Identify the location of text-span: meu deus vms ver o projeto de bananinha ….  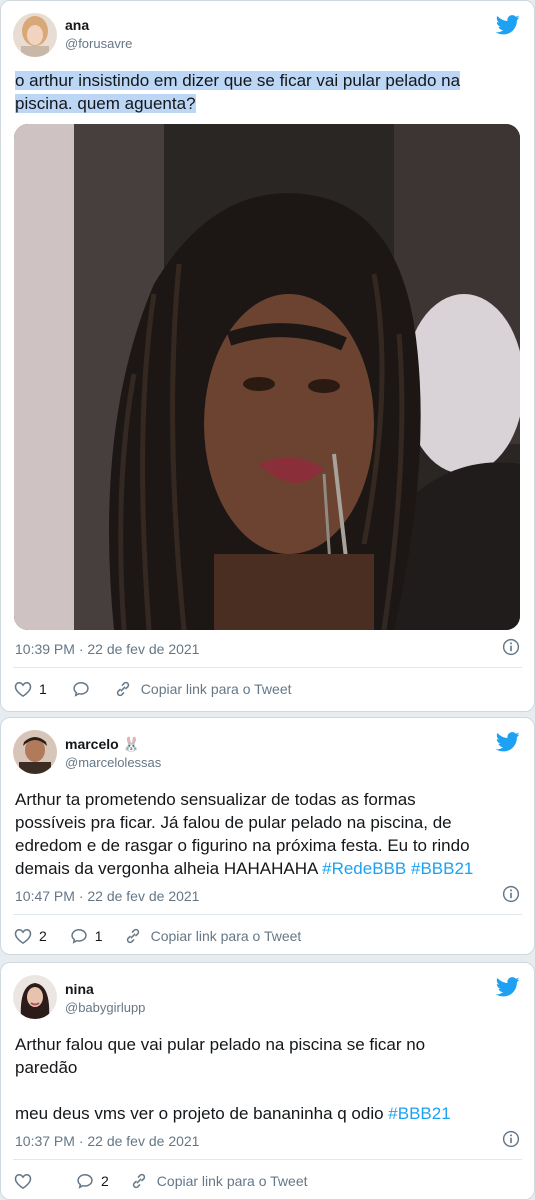
(202, 1113).